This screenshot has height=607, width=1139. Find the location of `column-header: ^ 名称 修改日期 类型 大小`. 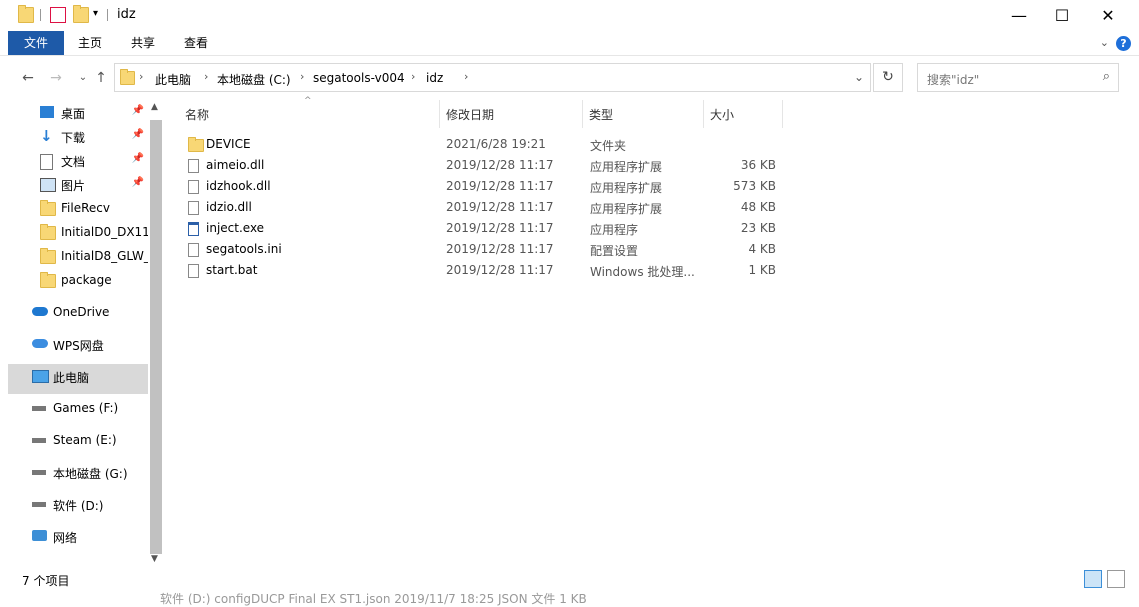

column-header: ^ 名称 修改日期 类型 大小 is located at coordinates (655, 113).